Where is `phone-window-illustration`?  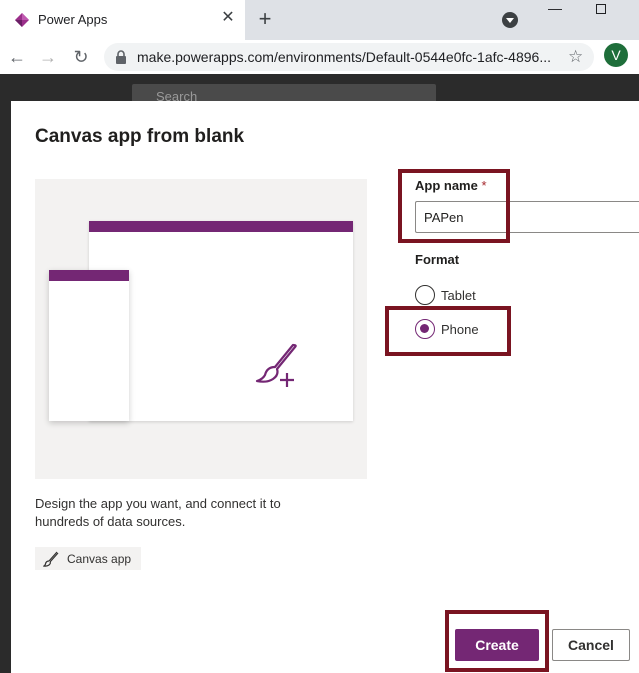
phone-window-illustration is located at coordinates (89, 345).